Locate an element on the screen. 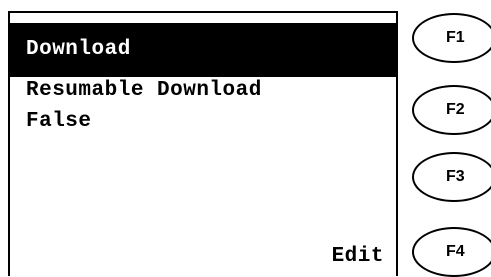 The width and height of the screenshot is (491, 277). f2-button: F2 is located at coordinates (451, 110).